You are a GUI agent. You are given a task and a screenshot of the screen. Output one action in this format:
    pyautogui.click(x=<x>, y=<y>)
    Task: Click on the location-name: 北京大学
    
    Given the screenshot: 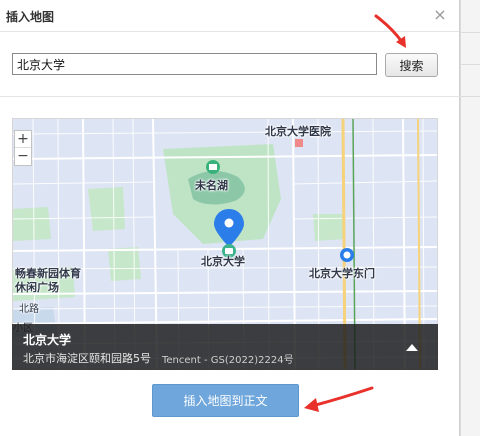 What is the action you would take?
    pyautogui.click(x=47, y=340)
    